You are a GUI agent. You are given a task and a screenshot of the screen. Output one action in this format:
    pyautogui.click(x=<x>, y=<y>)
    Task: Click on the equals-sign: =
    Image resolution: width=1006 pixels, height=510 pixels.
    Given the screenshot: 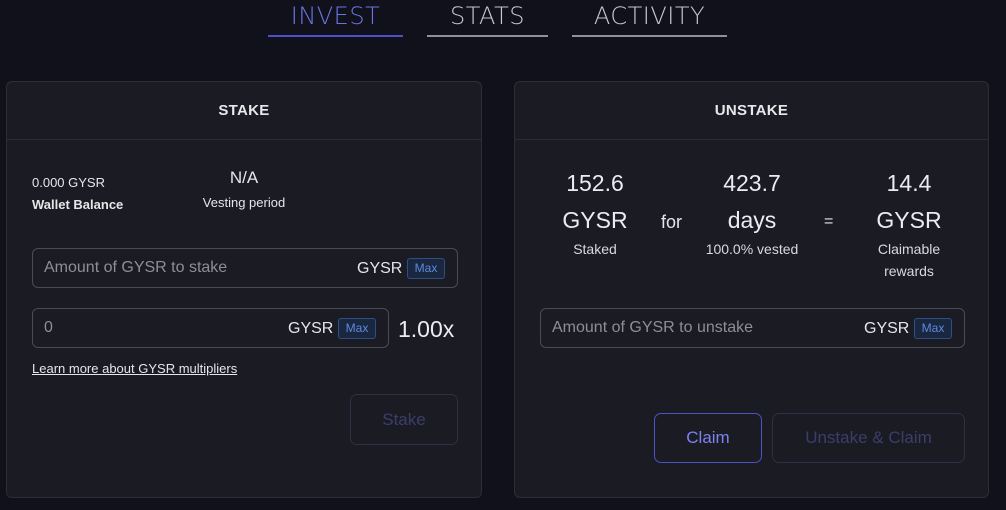 What is the action you would take?
    pyautogui.click(x=829, y=221)
    